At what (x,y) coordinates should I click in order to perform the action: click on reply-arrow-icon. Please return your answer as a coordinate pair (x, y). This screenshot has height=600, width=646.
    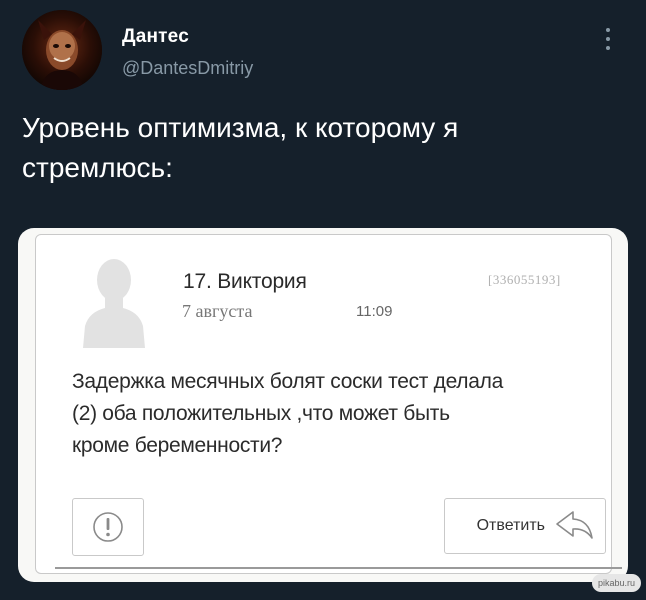
    Looking at the image, I should click on (574, 525).